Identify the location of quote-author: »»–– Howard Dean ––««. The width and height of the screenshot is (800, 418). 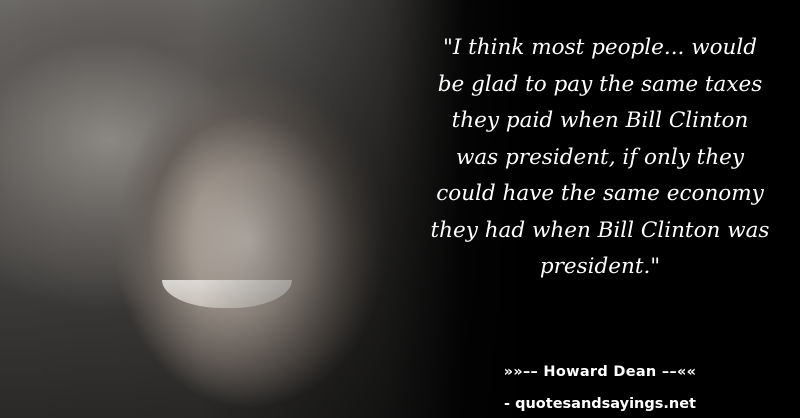
(600, 372).